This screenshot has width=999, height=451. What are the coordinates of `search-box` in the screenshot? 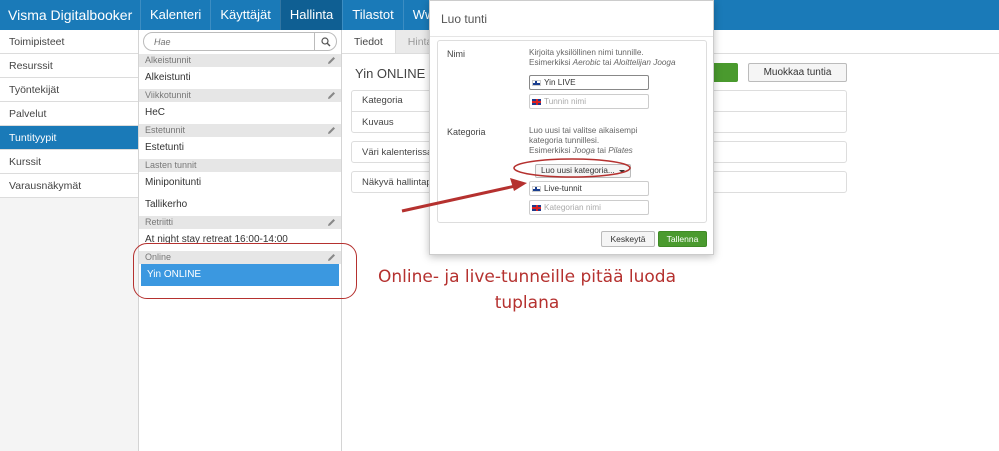 It's located at (240, 41).